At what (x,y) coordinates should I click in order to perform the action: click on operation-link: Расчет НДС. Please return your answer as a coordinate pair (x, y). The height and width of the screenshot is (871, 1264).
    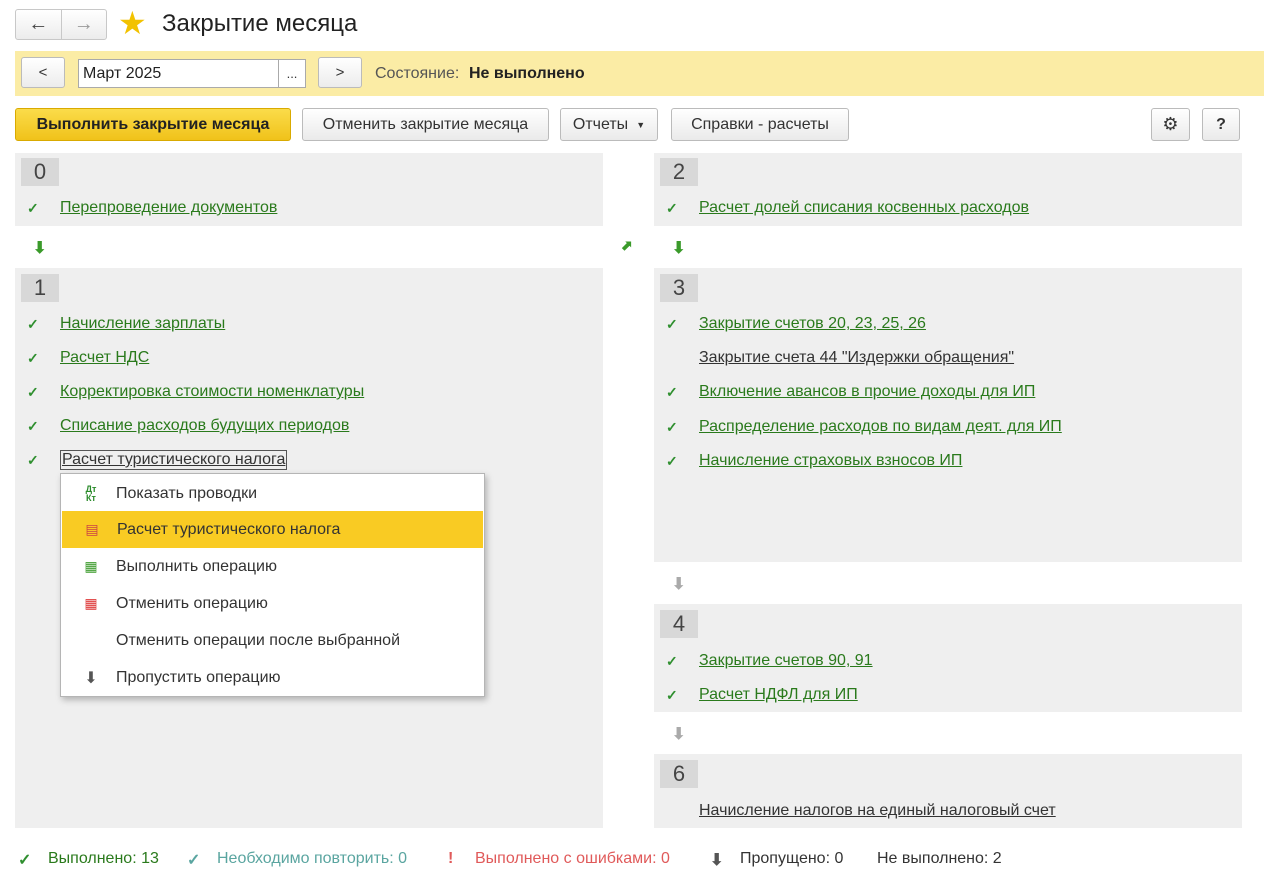
    Looking at the image, I should click on (104, 358).